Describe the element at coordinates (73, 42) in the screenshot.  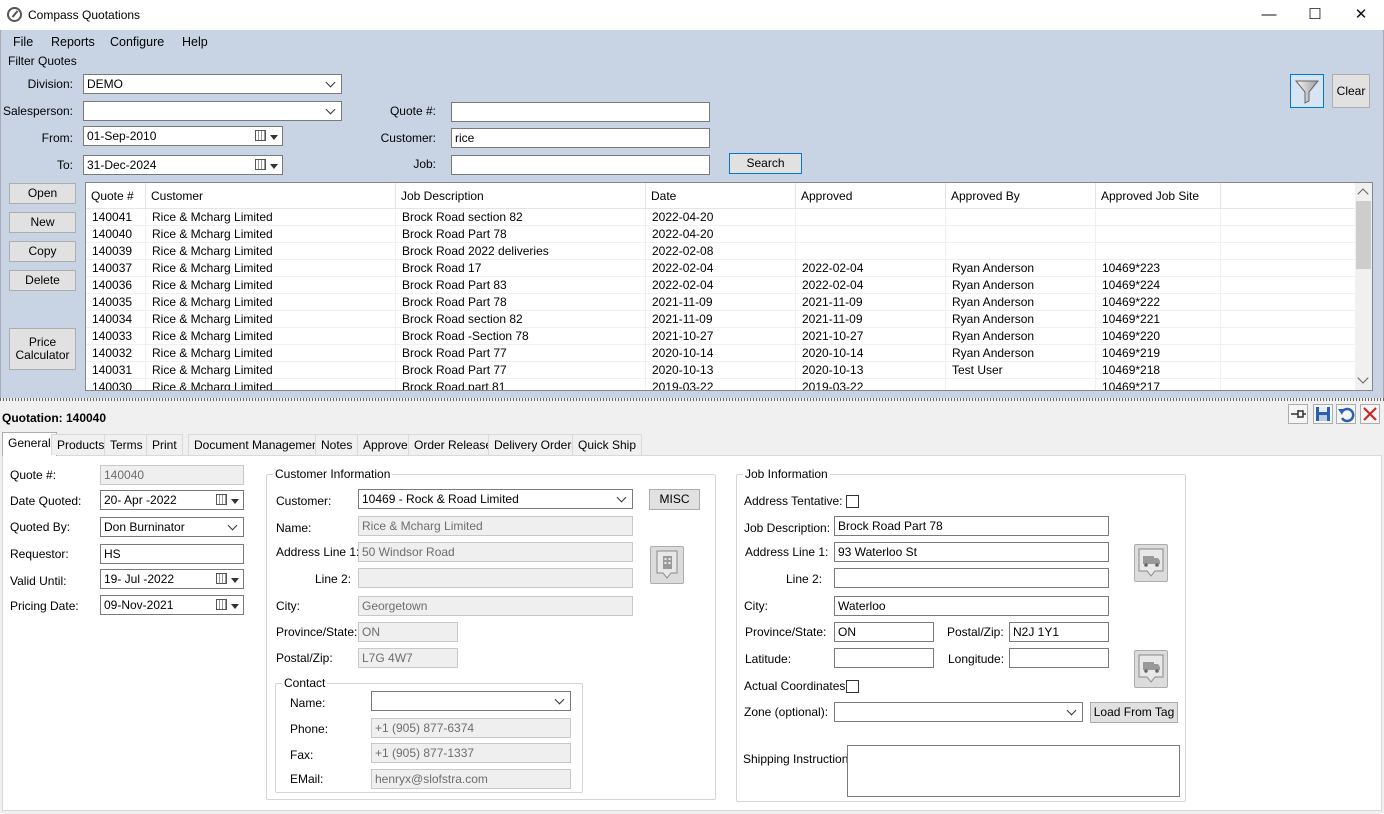
I see `menu-reports: Reports` at that location.